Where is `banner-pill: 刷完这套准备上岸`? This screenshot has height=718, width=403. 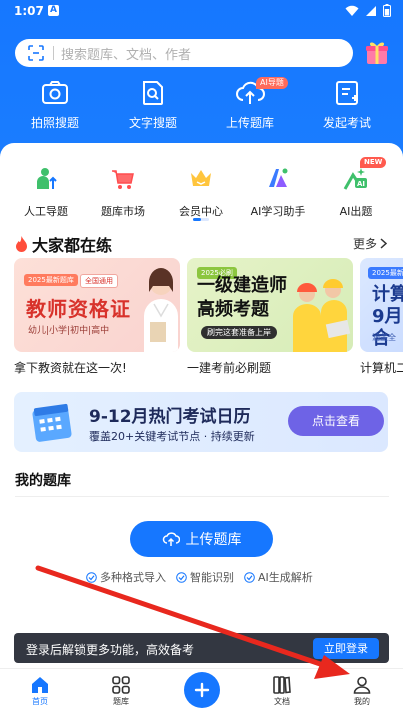
banner-pill: 刷完这套准备上岸 is located at coordinates (239, 332).